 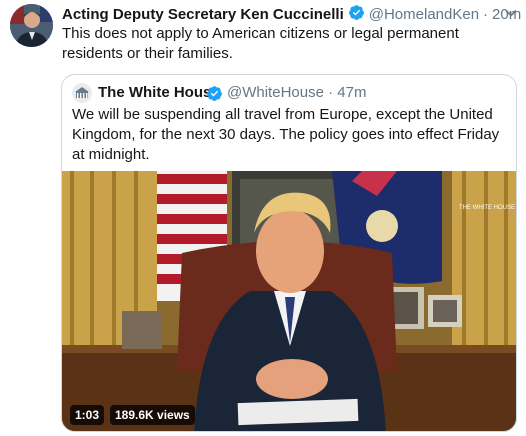 I want to click on author-avatar, so click(x=31, y=25).